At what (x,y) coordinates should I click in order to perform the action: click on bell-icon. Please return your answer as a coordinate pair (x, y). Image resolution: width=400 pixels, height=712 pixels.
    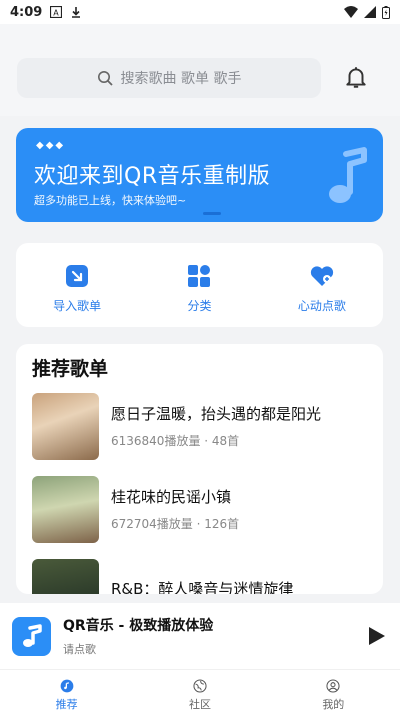
    Looking at the image, I should click on (356, 77).